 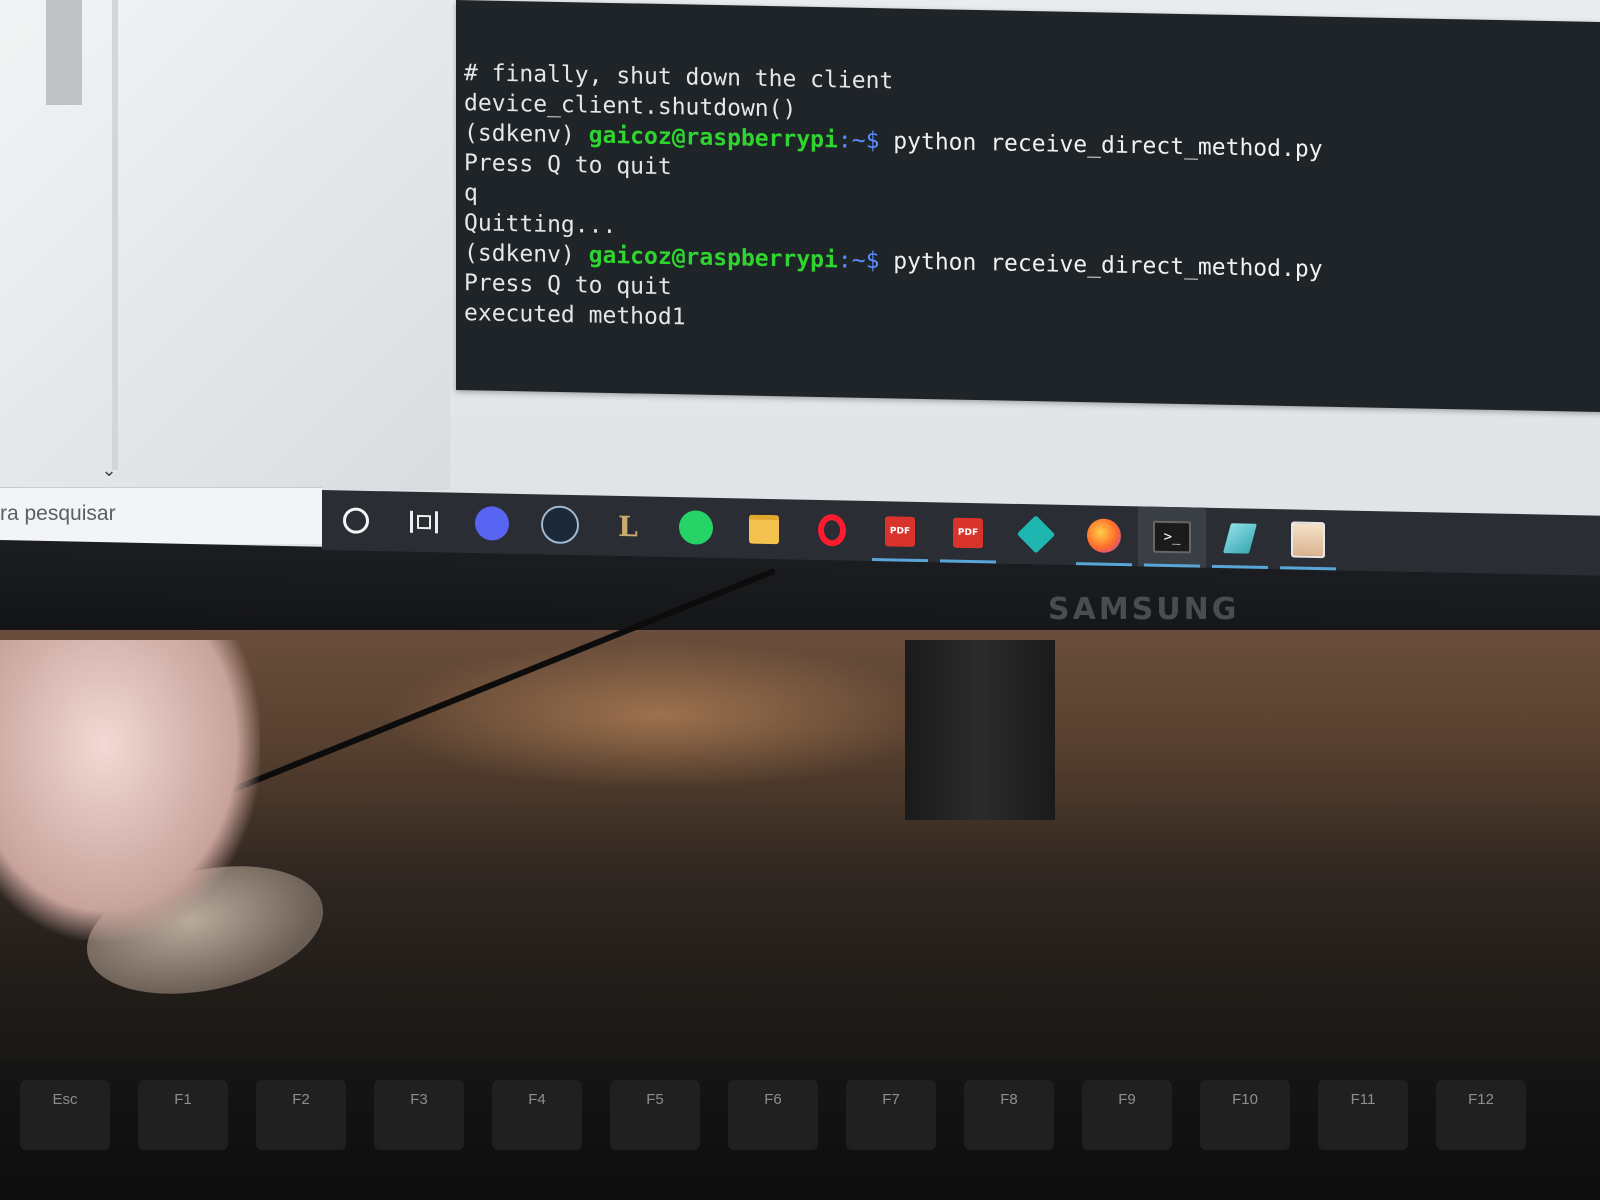 What do you see at coordinates (891, 1115) in the screenshot?
I see `keyboard-key: F7` at bounding box center [891, 1115].